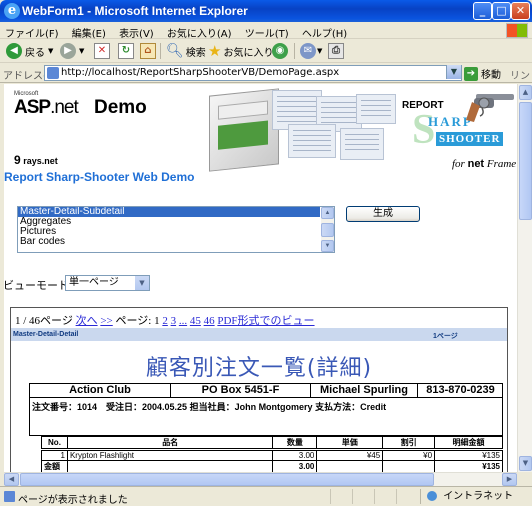 Image resolution: width=532 pixels, height=506 pixels. I want to click on customer-contact: Michael Spurling, so click(364, 390).